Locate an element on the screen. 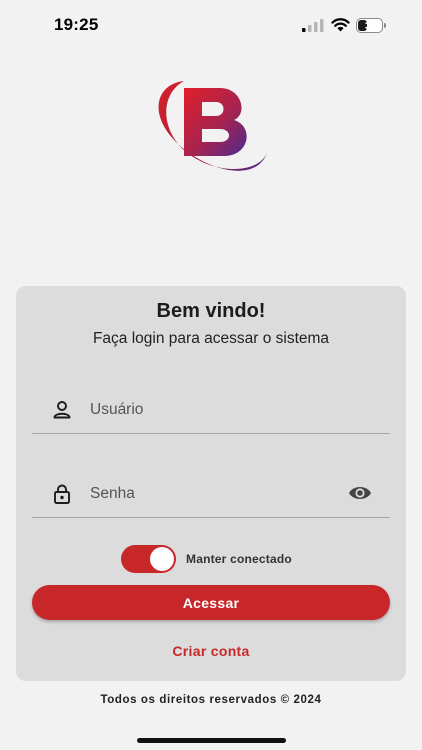 The height and width of the screenshot is (750, 422). signal-icon is located at coordinates (313, 25).